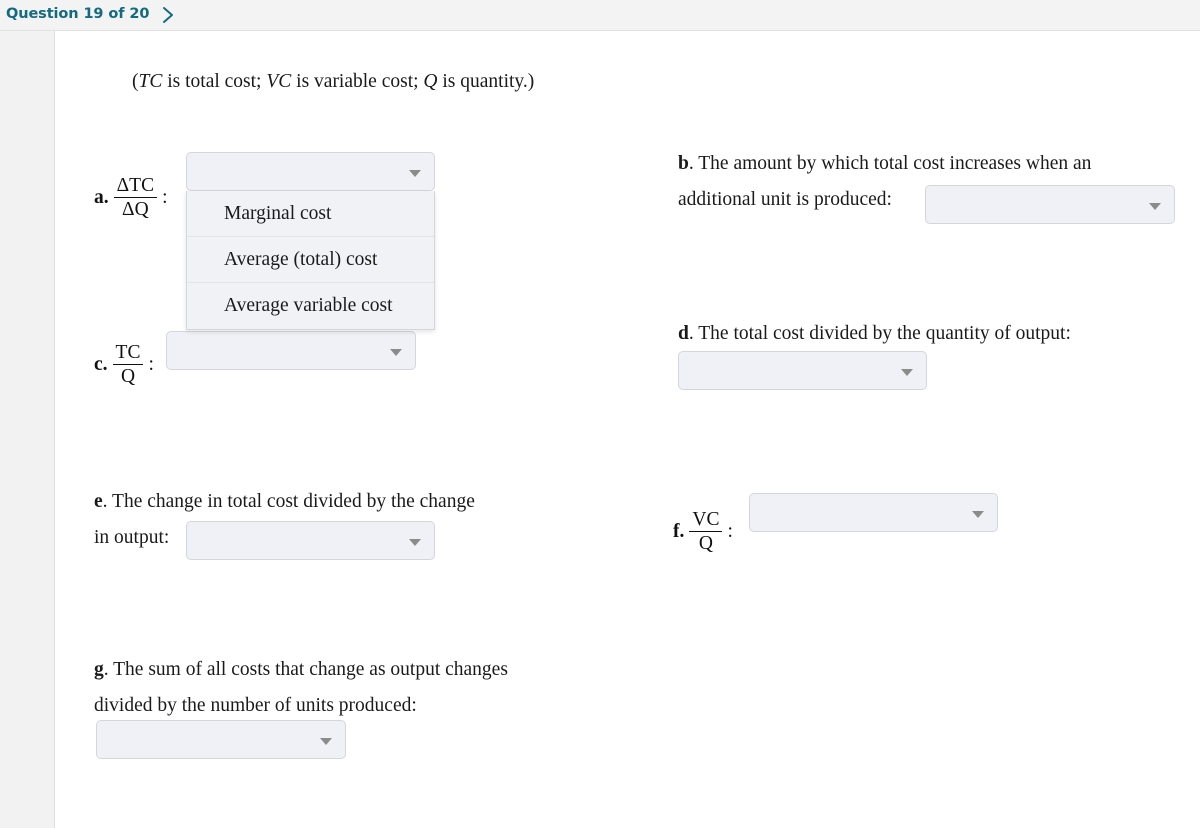 The width and height of the screenshot is (1200, 828). I want to click on item-g-letter: g, so click(99, 669).